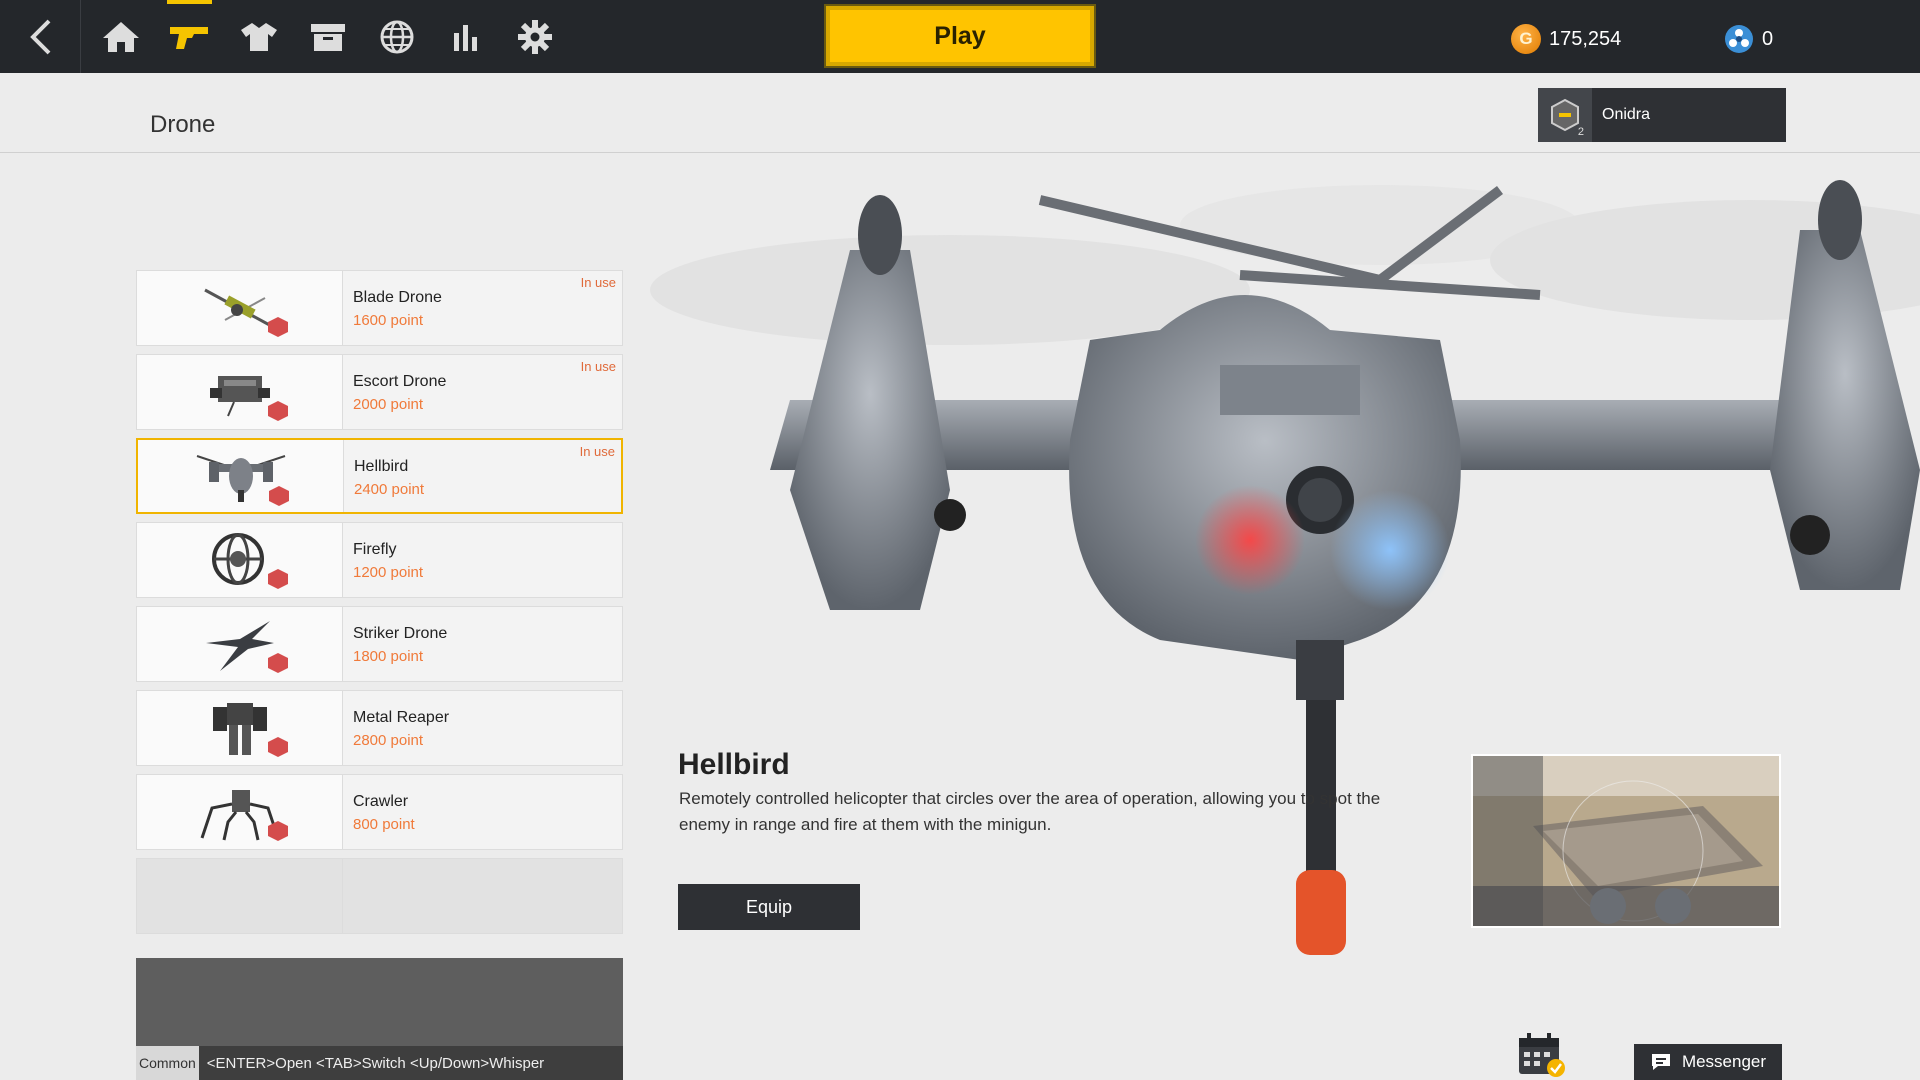 The height and width of the screenshot is (1080, 1920). What do you see at coordinates (388, 740) in the screenshot?
I see `drone-points: 2800 point` at bounding box center [388, 740].